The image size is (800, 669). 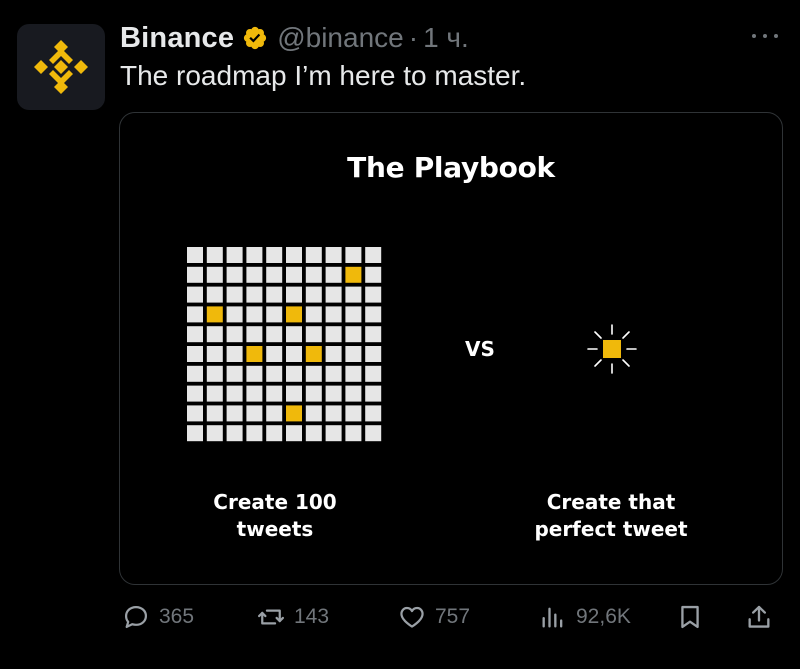 I want to click on heart-icon, so click(x=412, y=617).